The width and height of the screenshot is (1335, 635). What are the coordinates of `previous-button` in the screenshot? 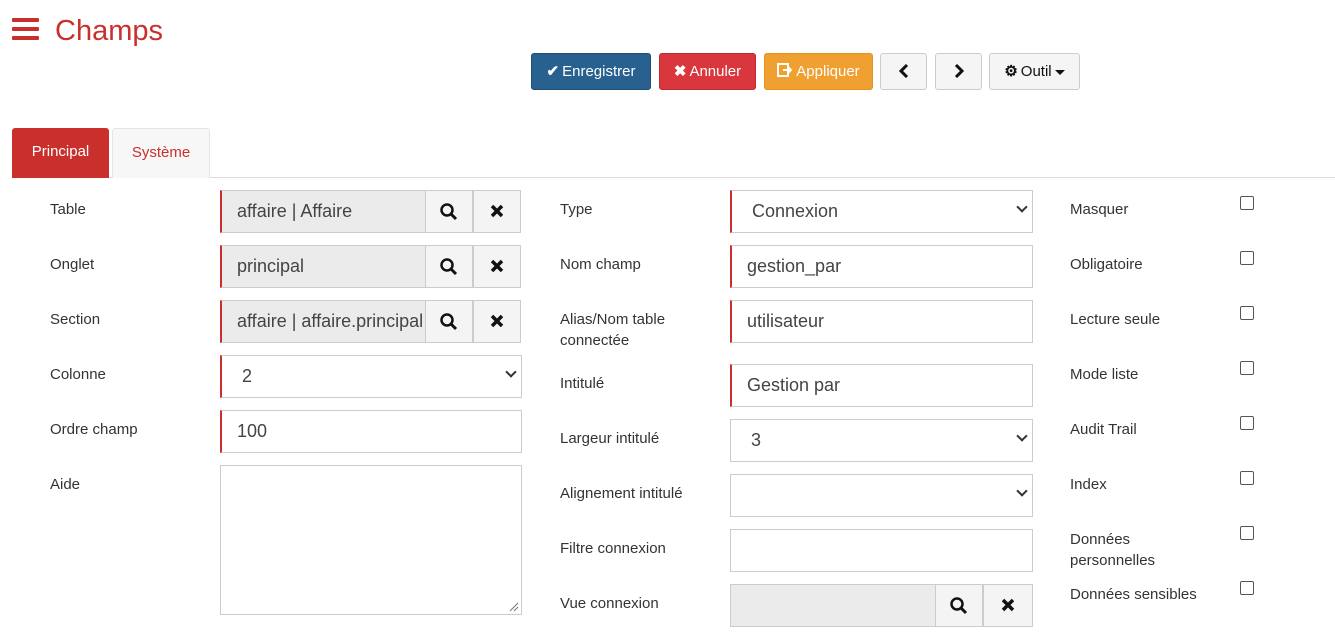 It's located at (903, 71).